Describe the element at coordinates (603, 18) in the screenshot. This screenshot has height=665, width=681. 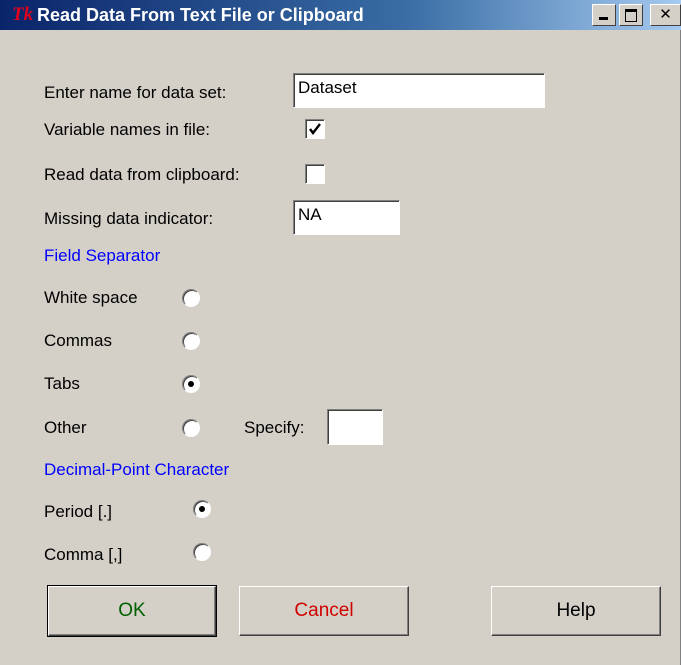
I see `minimize-icon` at that location.